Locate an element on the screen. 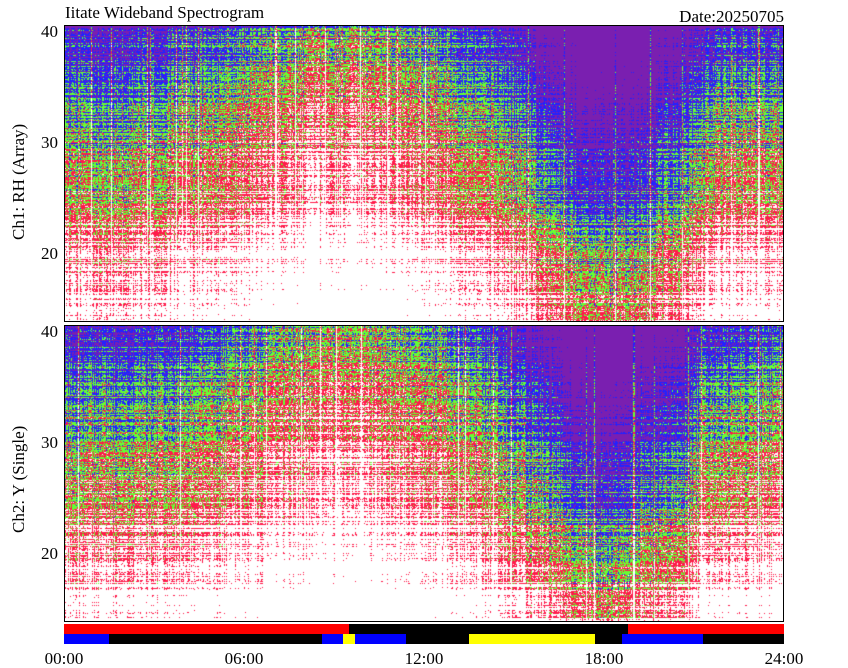 The width and height of the screenshot is (848, 668). ch1-ytick-40: 40 is located at coordinates (49, 31).